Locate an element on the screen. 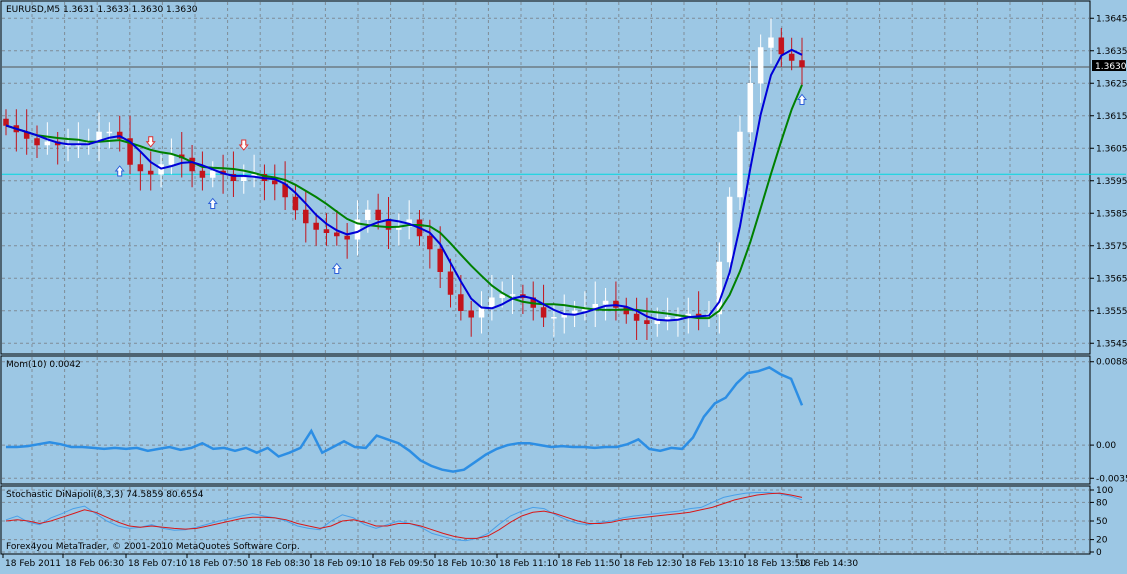  time-tick-label: 18 Feb 14:30 is located at coordinates (828, 564).